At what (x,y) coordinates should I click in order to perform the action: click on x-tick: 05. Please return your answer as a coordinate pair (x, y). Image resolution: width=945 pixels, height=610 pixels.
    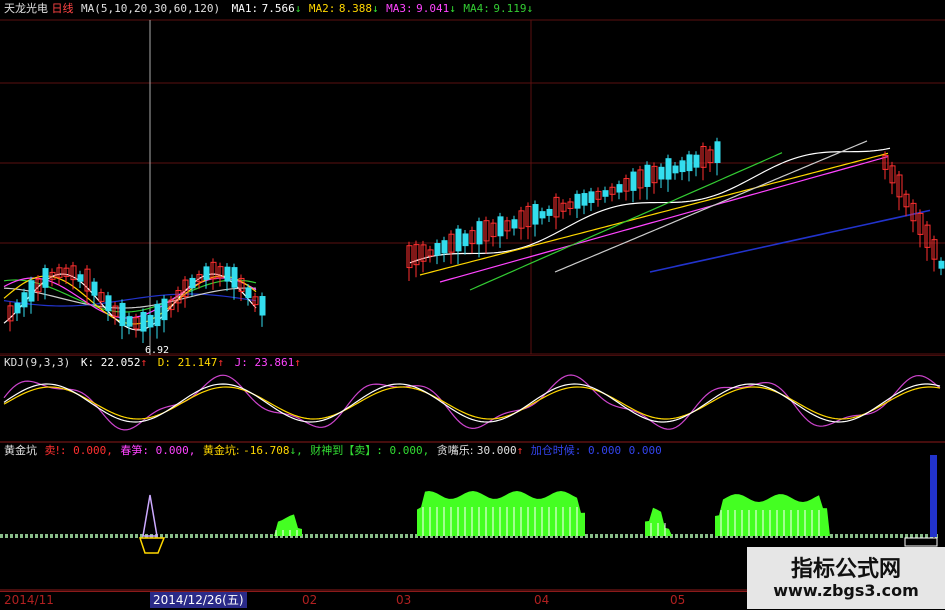
    Looking at the image, I should click on (678, 600).